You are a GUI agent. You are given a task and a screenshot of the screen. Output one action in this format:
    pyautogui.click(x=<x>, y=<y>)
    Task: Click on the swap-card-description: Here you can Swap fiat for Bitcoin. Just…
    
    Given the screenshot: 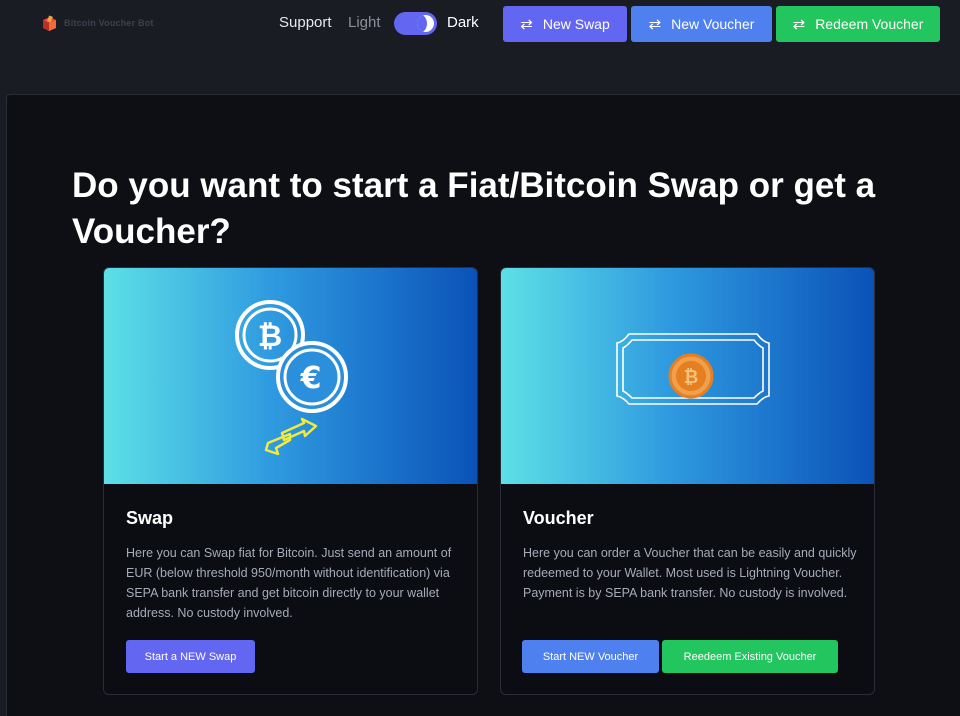 What is the action you would take?
    pyautogui.click(x=289, y=583)
    